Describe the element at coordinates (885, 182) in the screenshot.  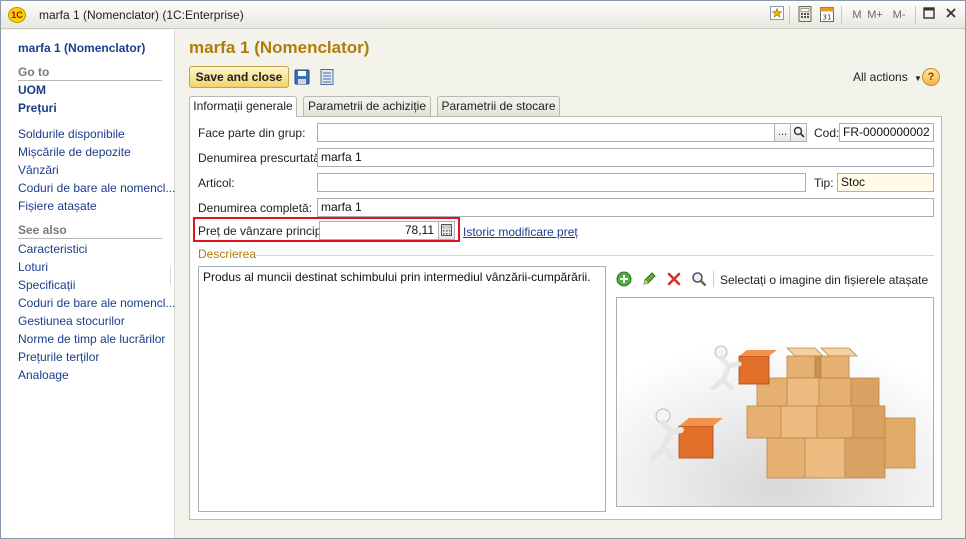
I see `type-field: Stoc` at that location.